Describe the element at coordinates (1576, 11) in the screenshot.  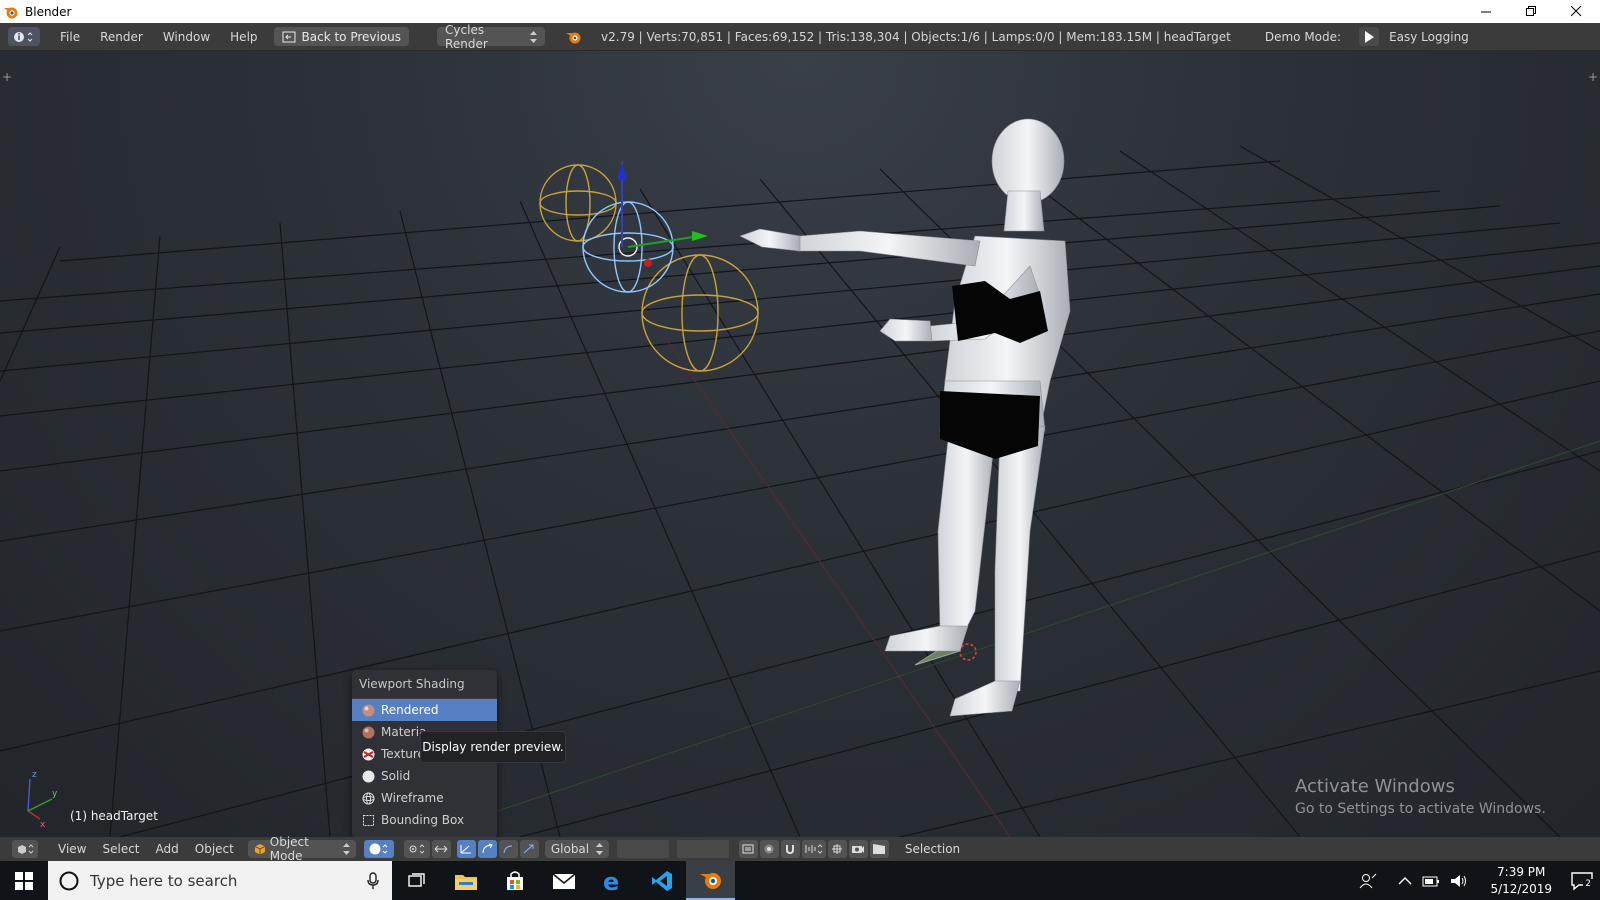
I see `close-window-button` at that location.